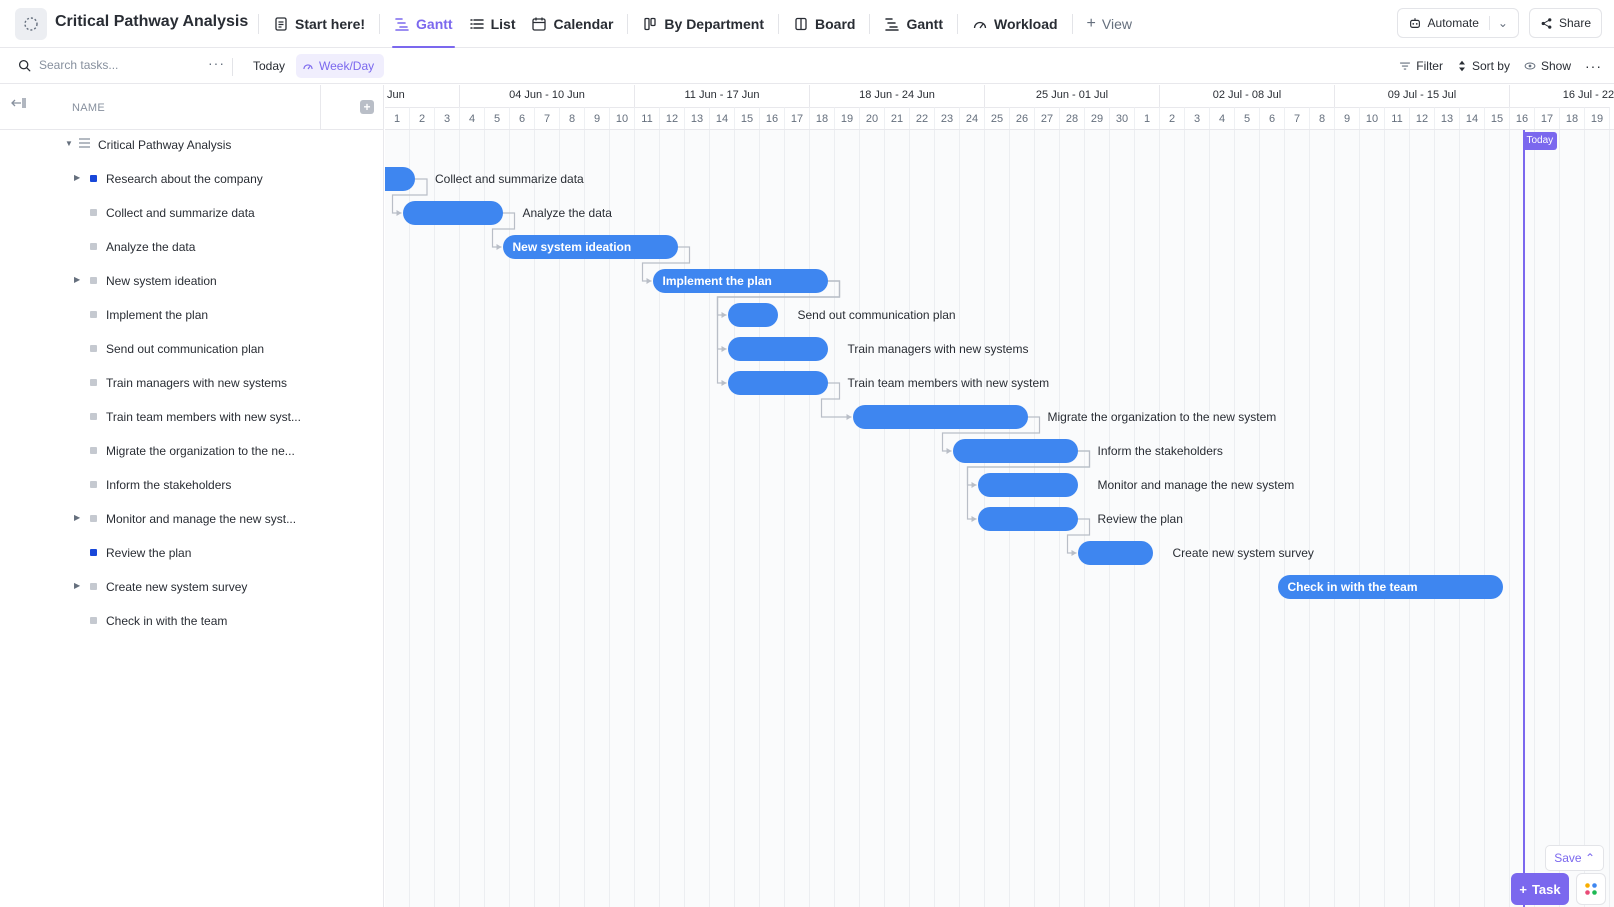  Describe the element at coordinates (1109, 24) in the screenshot. I see `add-view-button: + View` at that location.